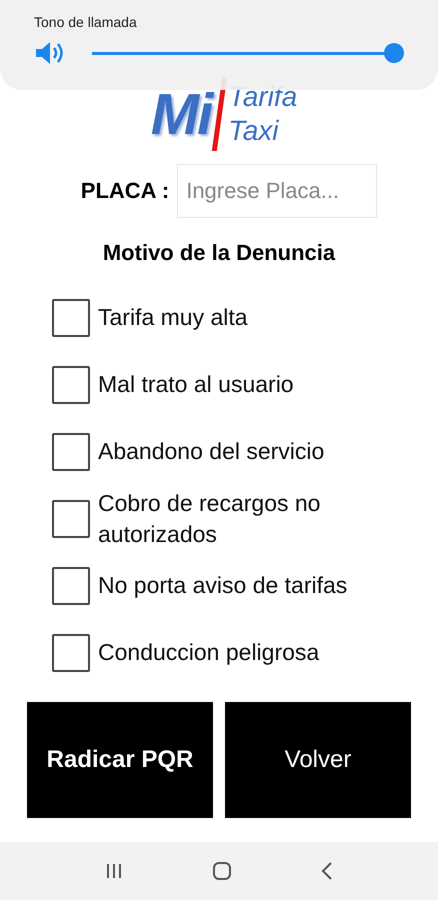  What do you see at coordinates (394, 53) in the screenshot?
I see `slider-thumb` at bounding box center [394, 53].